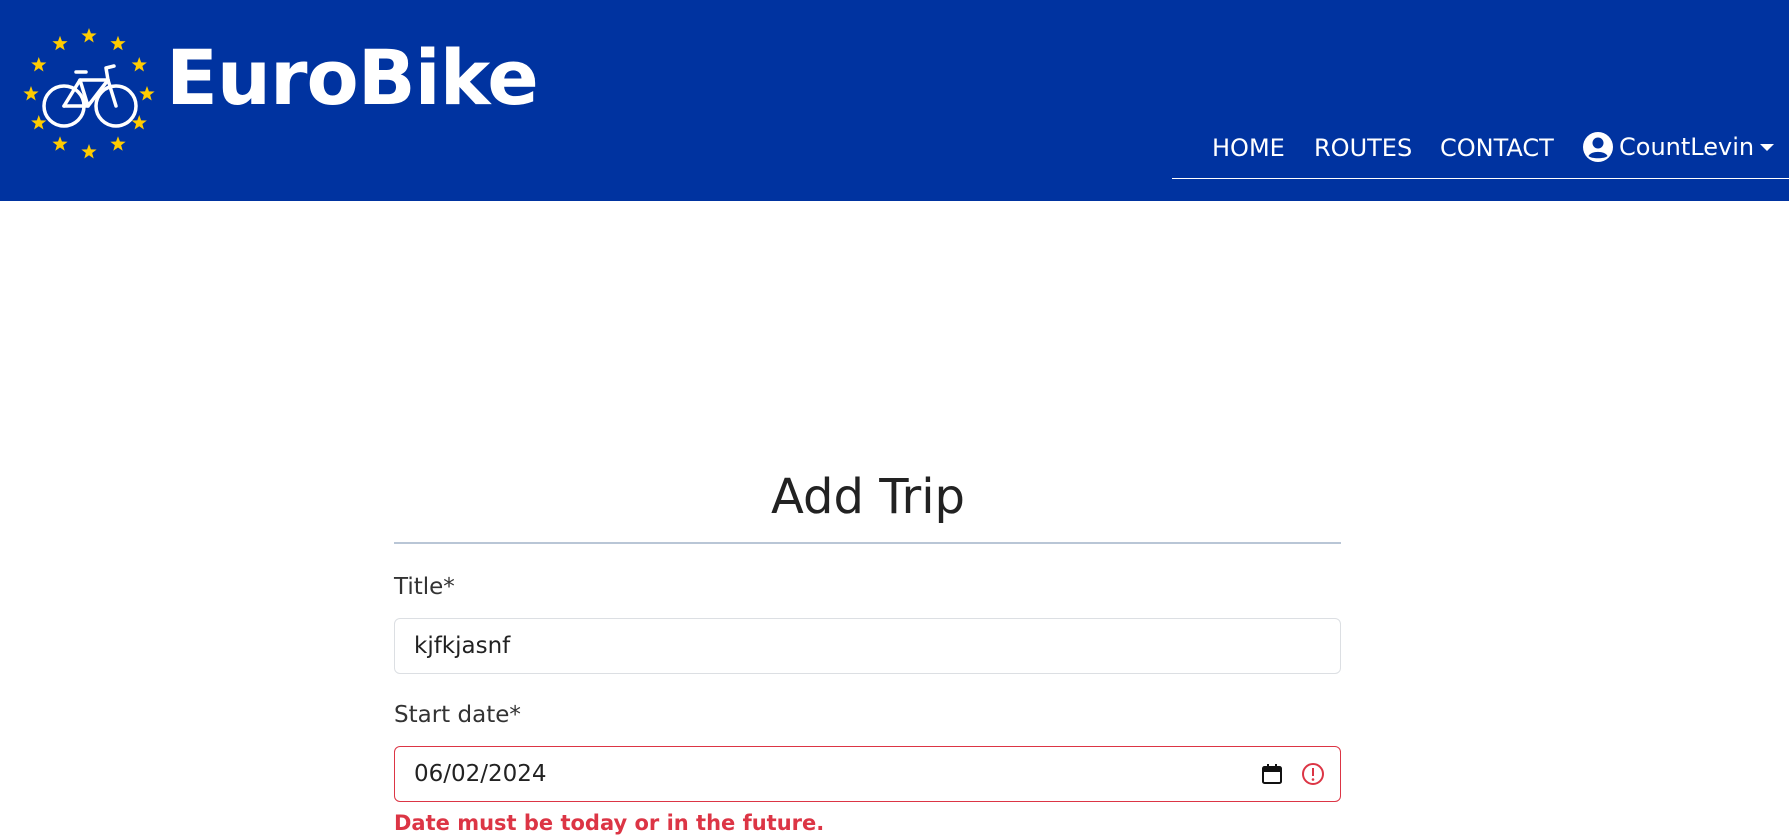  I want to click on start-date-input: 06/02/2024, so click(867, 774).